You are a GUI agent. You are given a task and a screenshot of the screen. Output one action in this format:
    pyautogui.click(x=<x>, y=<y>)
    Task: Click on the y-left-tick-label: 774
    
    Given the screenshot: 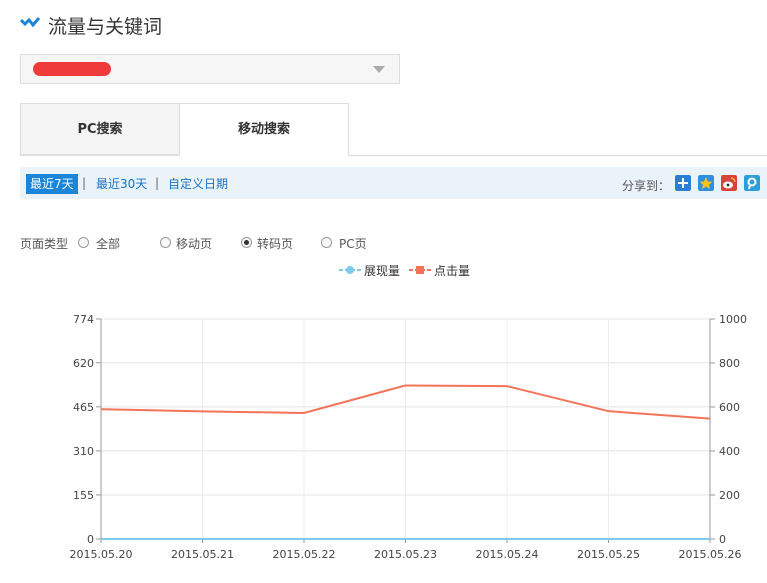 What is the action you would take?
    pyautogui.click(x=83, y=319)
    